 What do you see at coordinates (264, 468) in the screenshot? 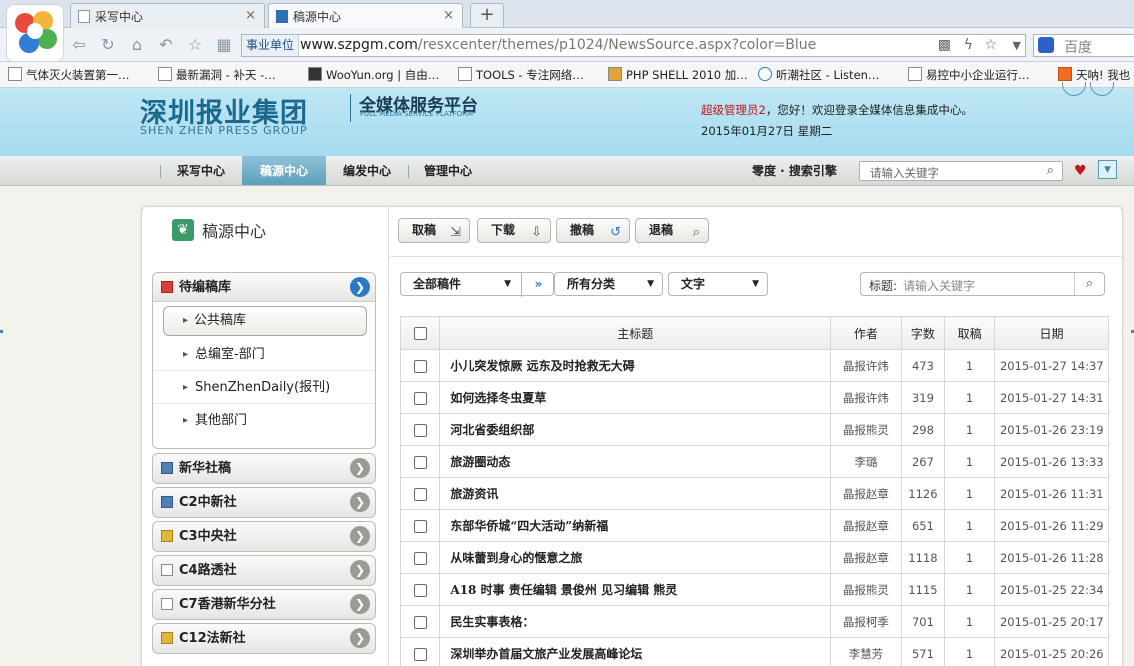
I see `sidebar-group-xinhua: 新华社稿 ❯` at bounding box center [264, 468].